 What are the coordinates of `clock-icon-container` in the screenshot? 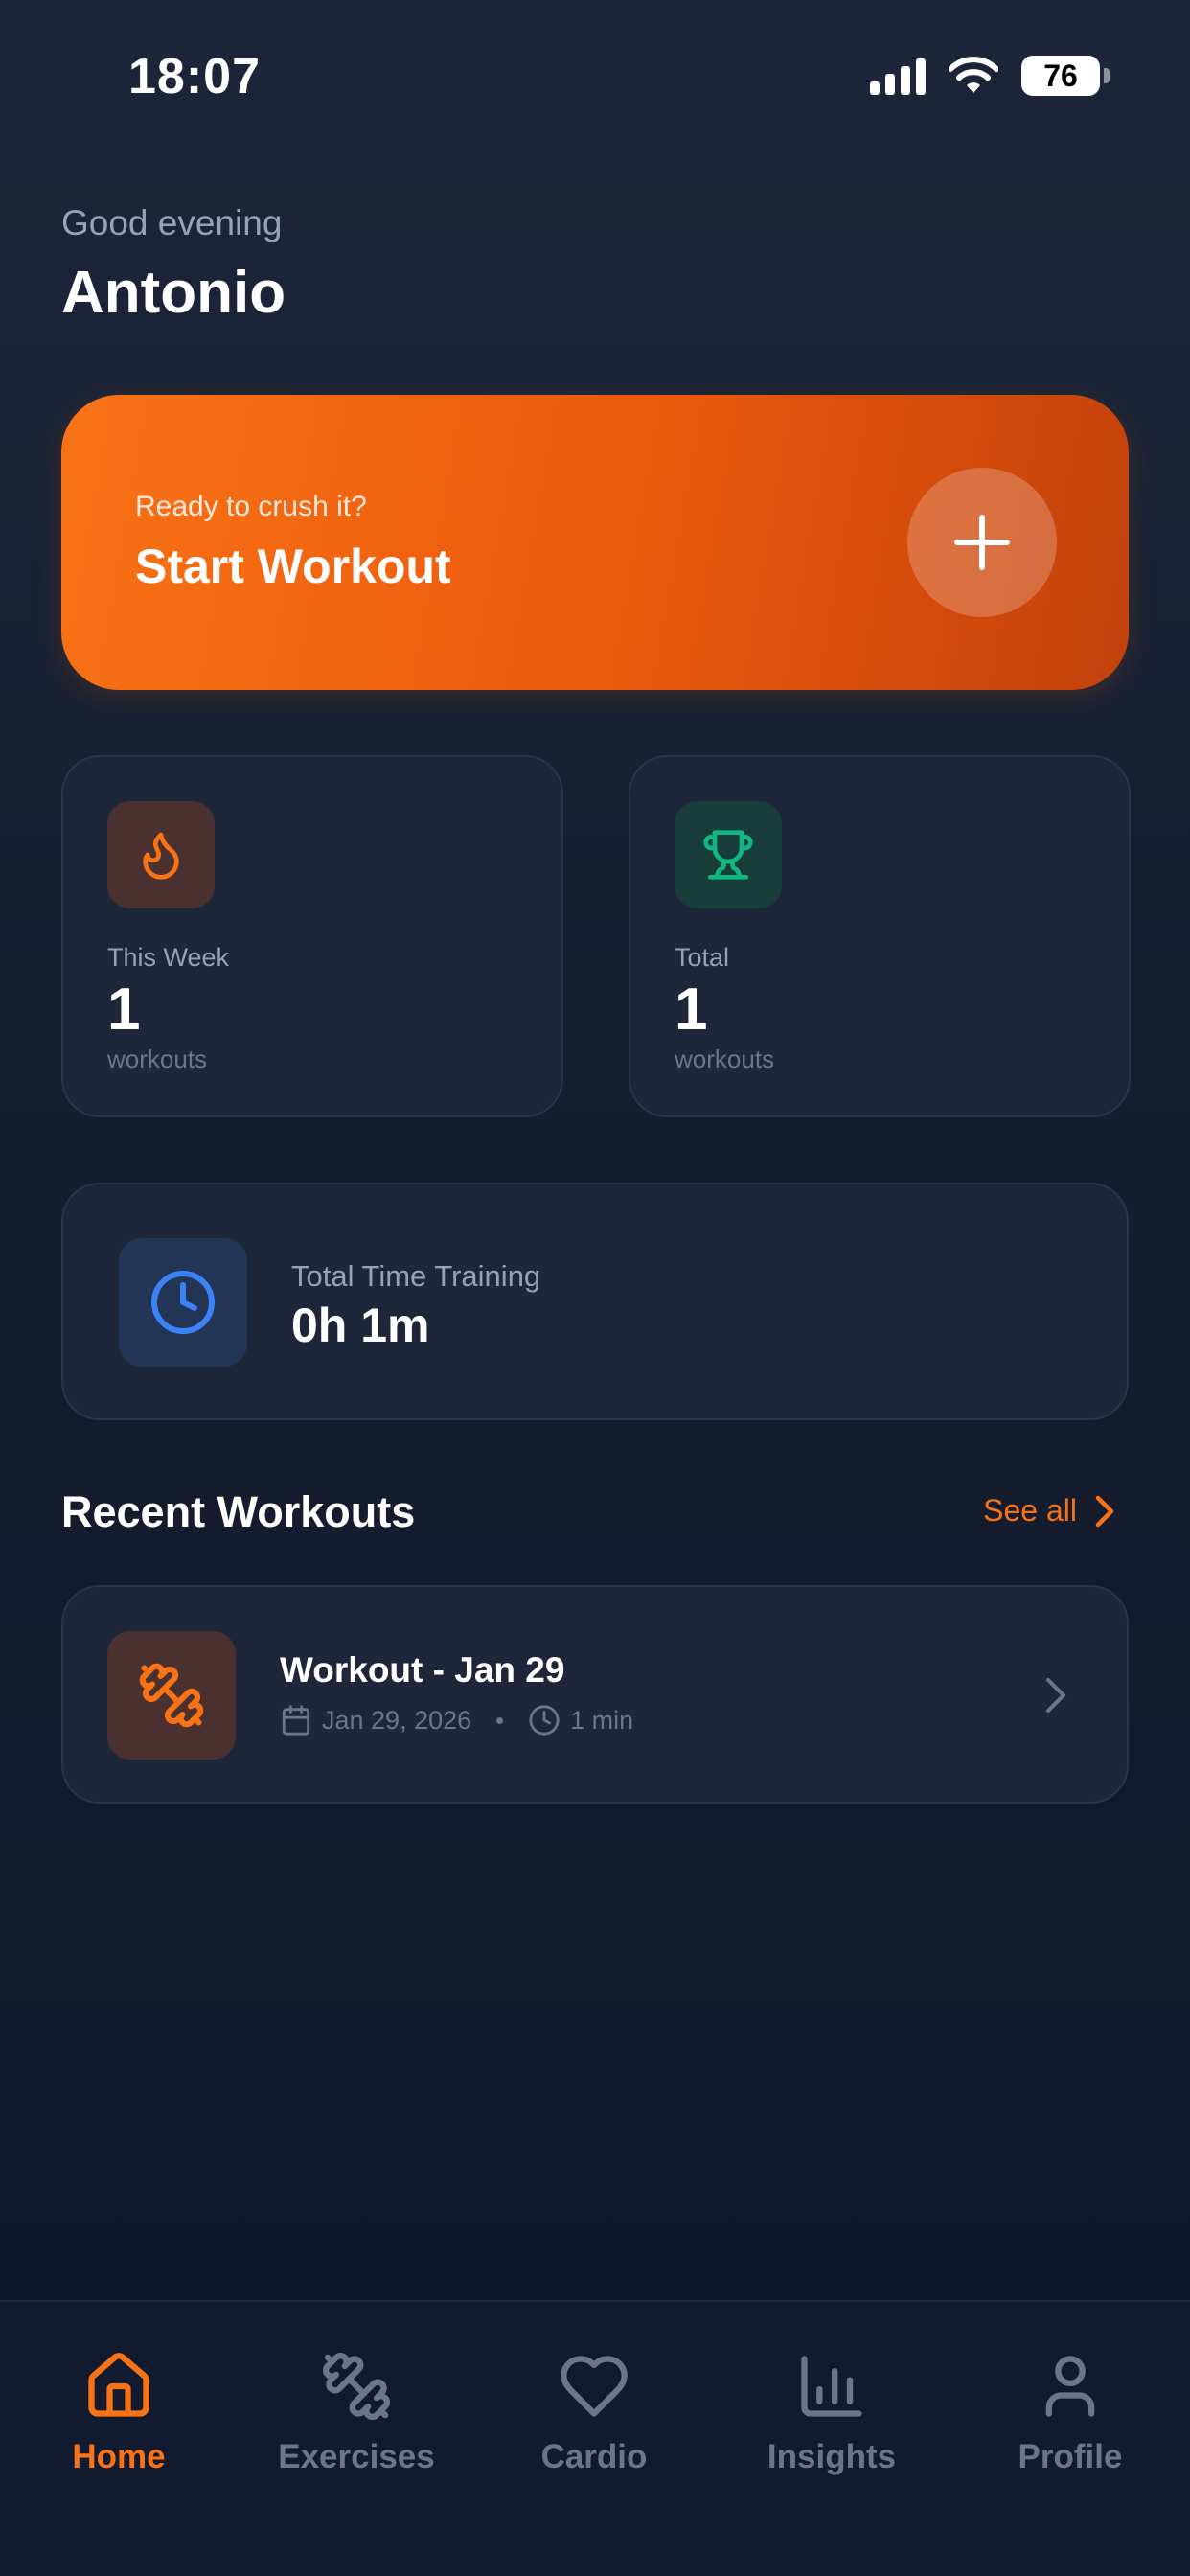 It's located at (183, 1302).